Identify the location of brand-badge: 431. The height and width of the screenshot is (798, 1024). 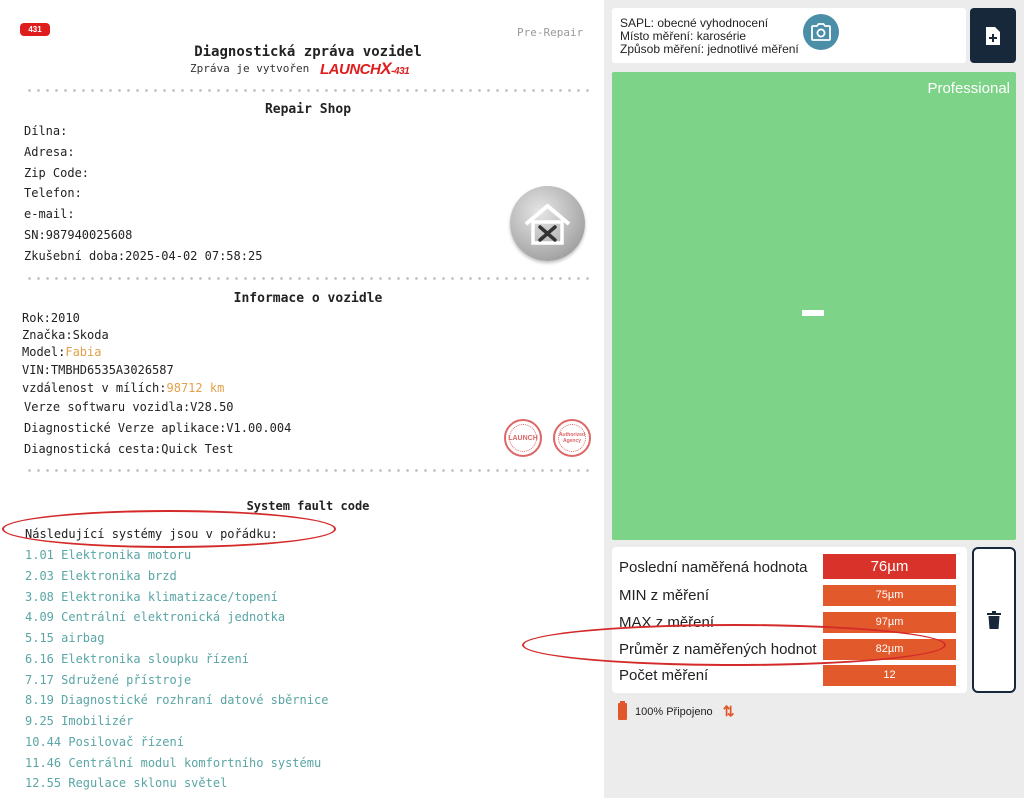
(35, 29).